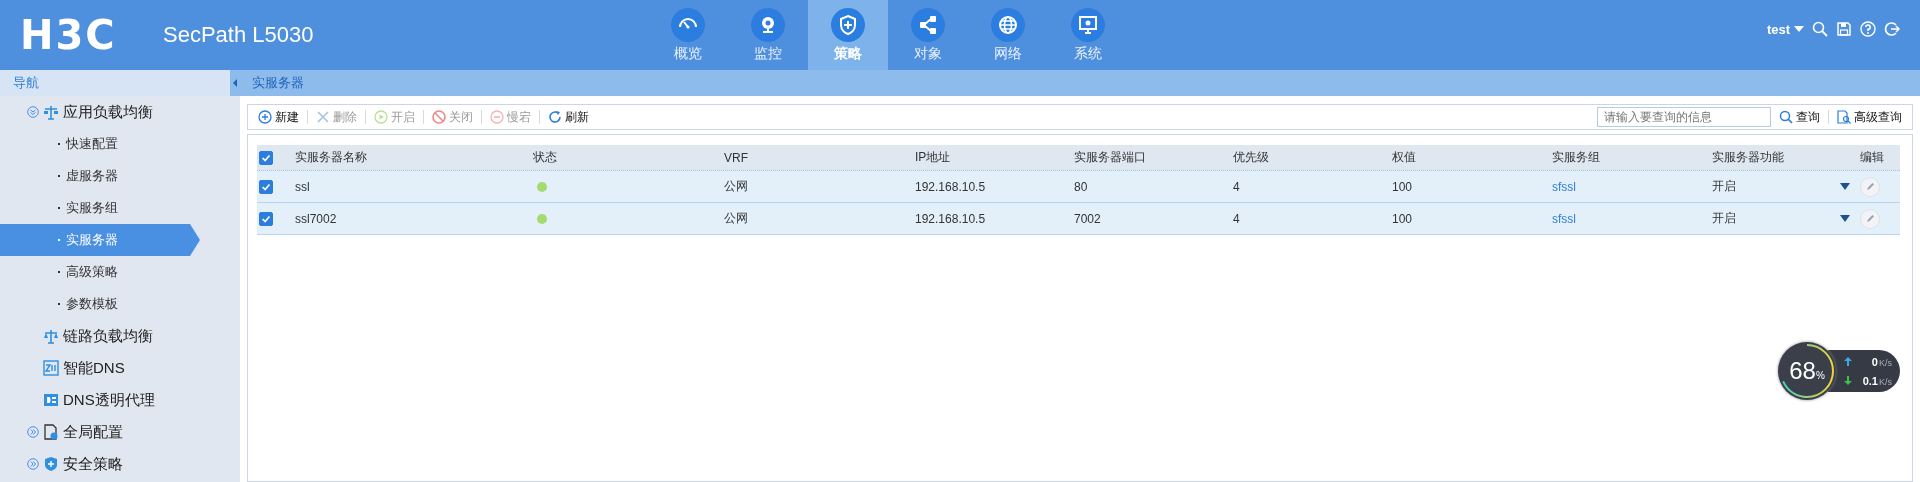 The width and height of the screenshot is (1920, 482). I want to click on advanced-query-button: 高级查询, so click(1869, 117).